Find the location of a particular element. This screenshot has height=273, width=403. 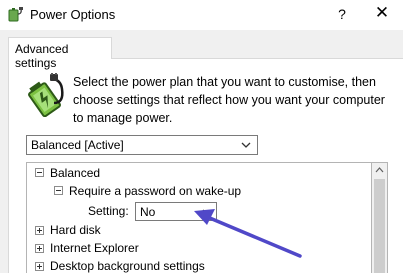

scrollbar-thumb is located at coordinates (379, 226).